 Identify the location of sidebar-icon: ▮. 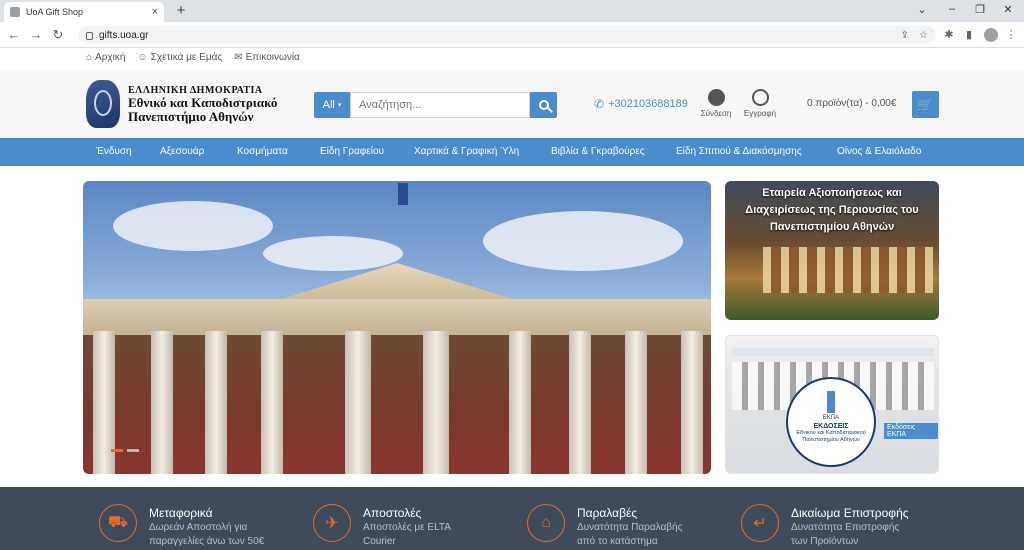
(969, 34).